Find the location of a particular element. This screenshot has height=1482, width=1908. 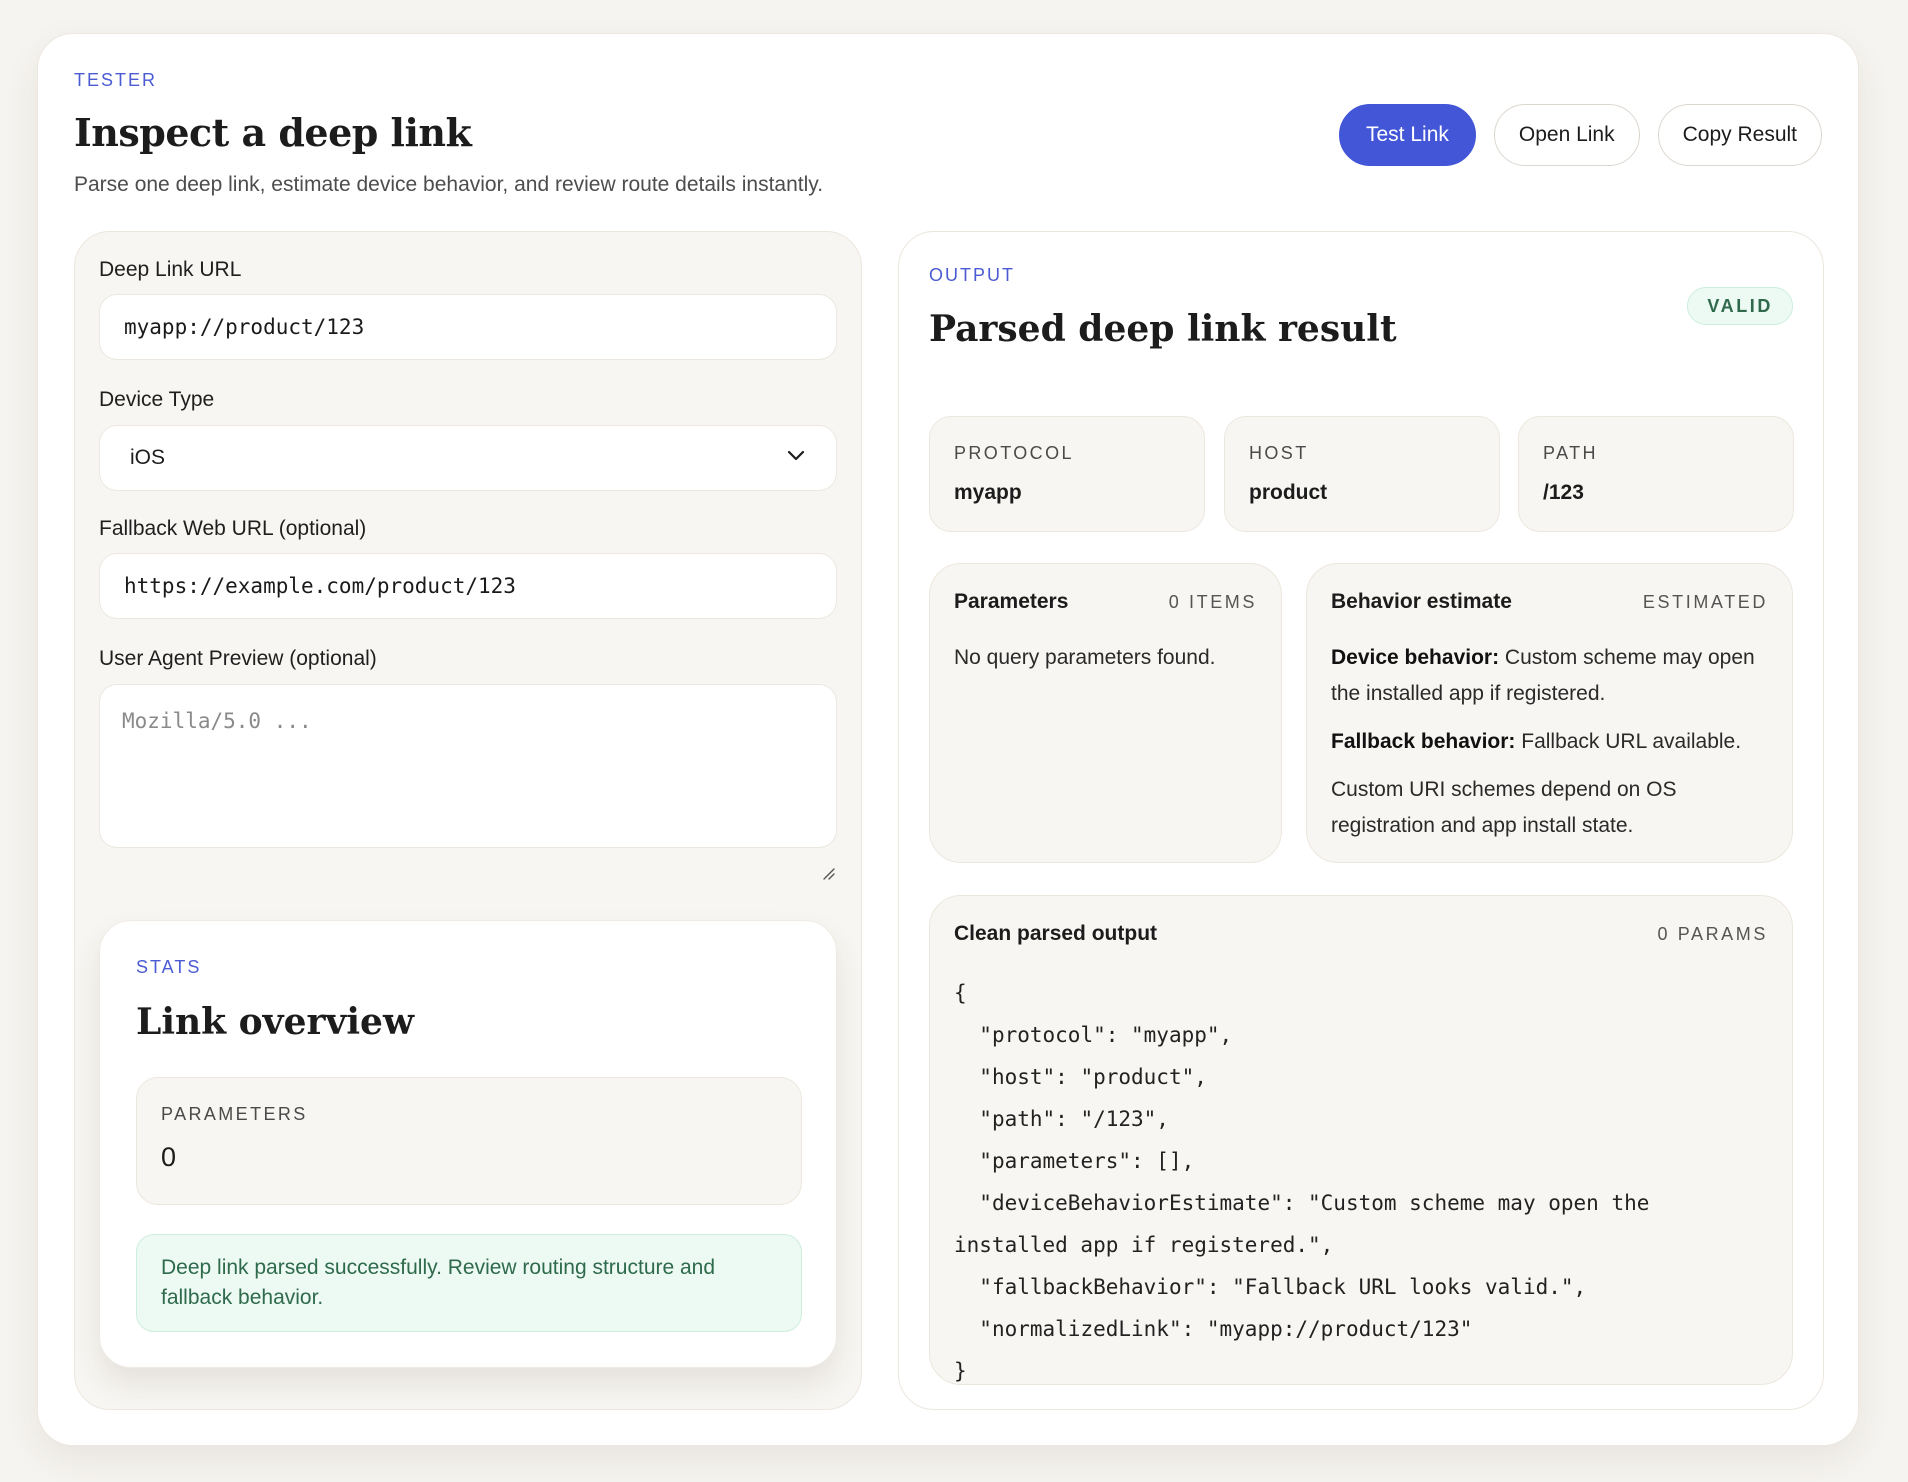

parameters-card-title: Parameters is located at coordinates (1011, 601).